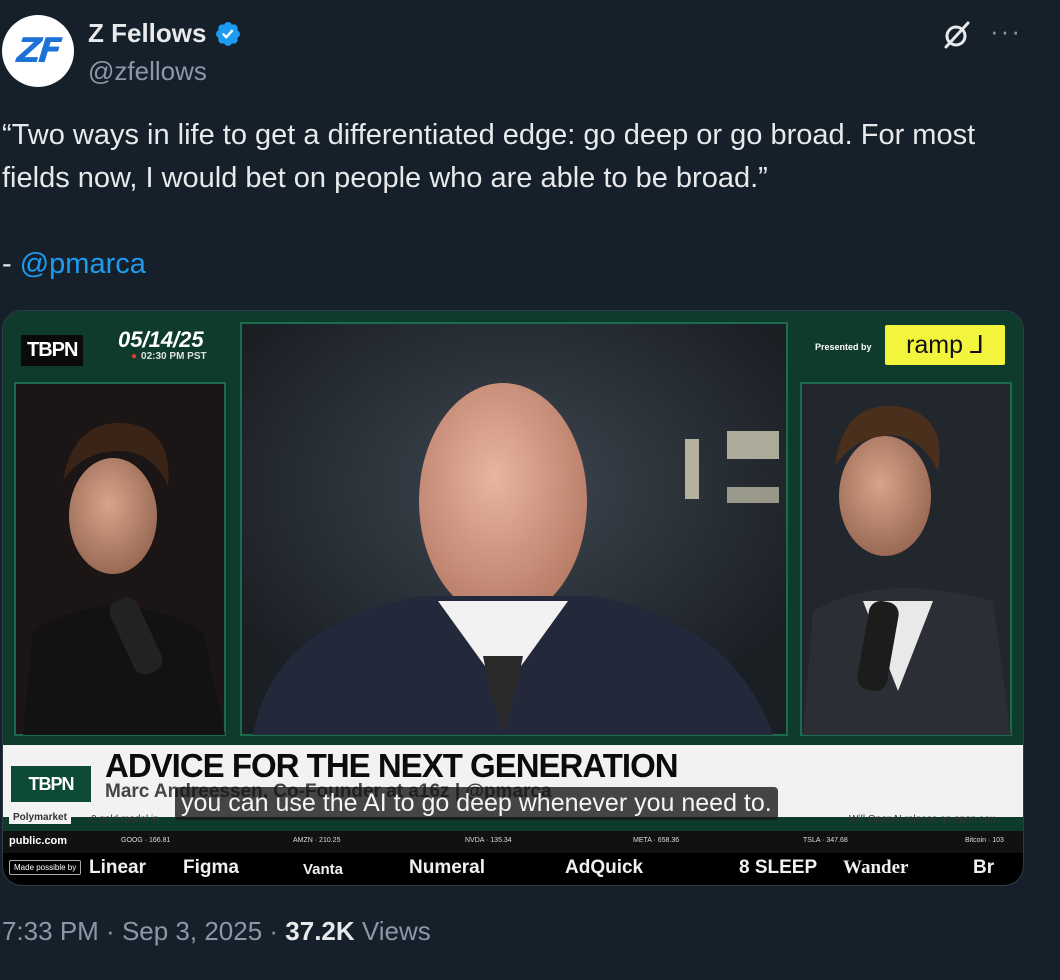  What do you see at coordinates (323, 869) in the screenshot?
I see `sponsor-item: Vanta` at bounding box center [323, 869].